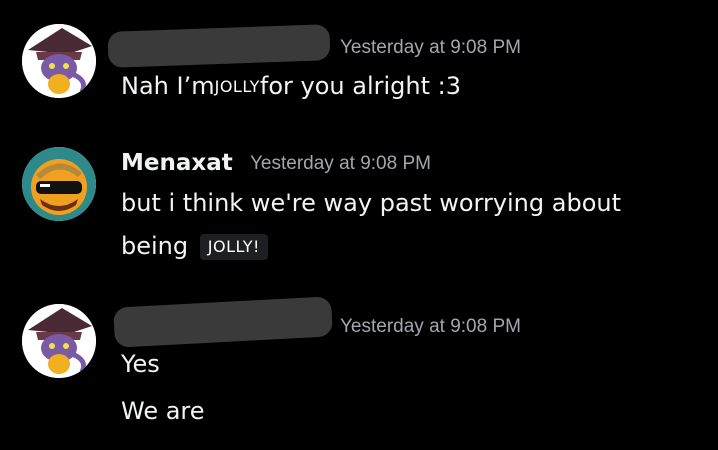 Image resolution: width=718 pixels, height=450 pixels. Describe the element at coordinates (140, 364) in the screenshot. I see `message-line: Yes` at that location.